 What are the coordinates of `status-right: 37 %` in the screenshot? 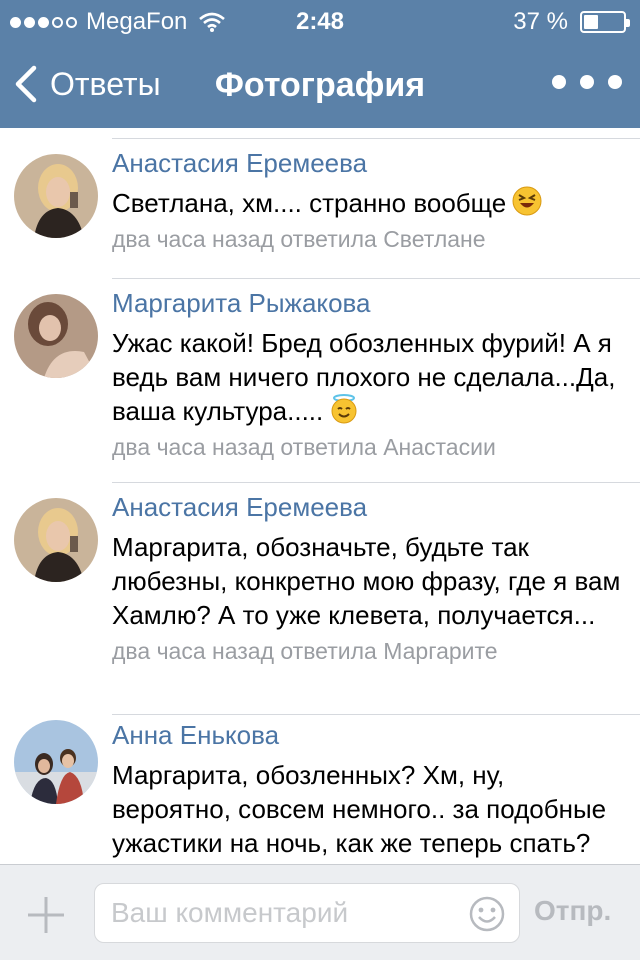 It's located at (571, 22).